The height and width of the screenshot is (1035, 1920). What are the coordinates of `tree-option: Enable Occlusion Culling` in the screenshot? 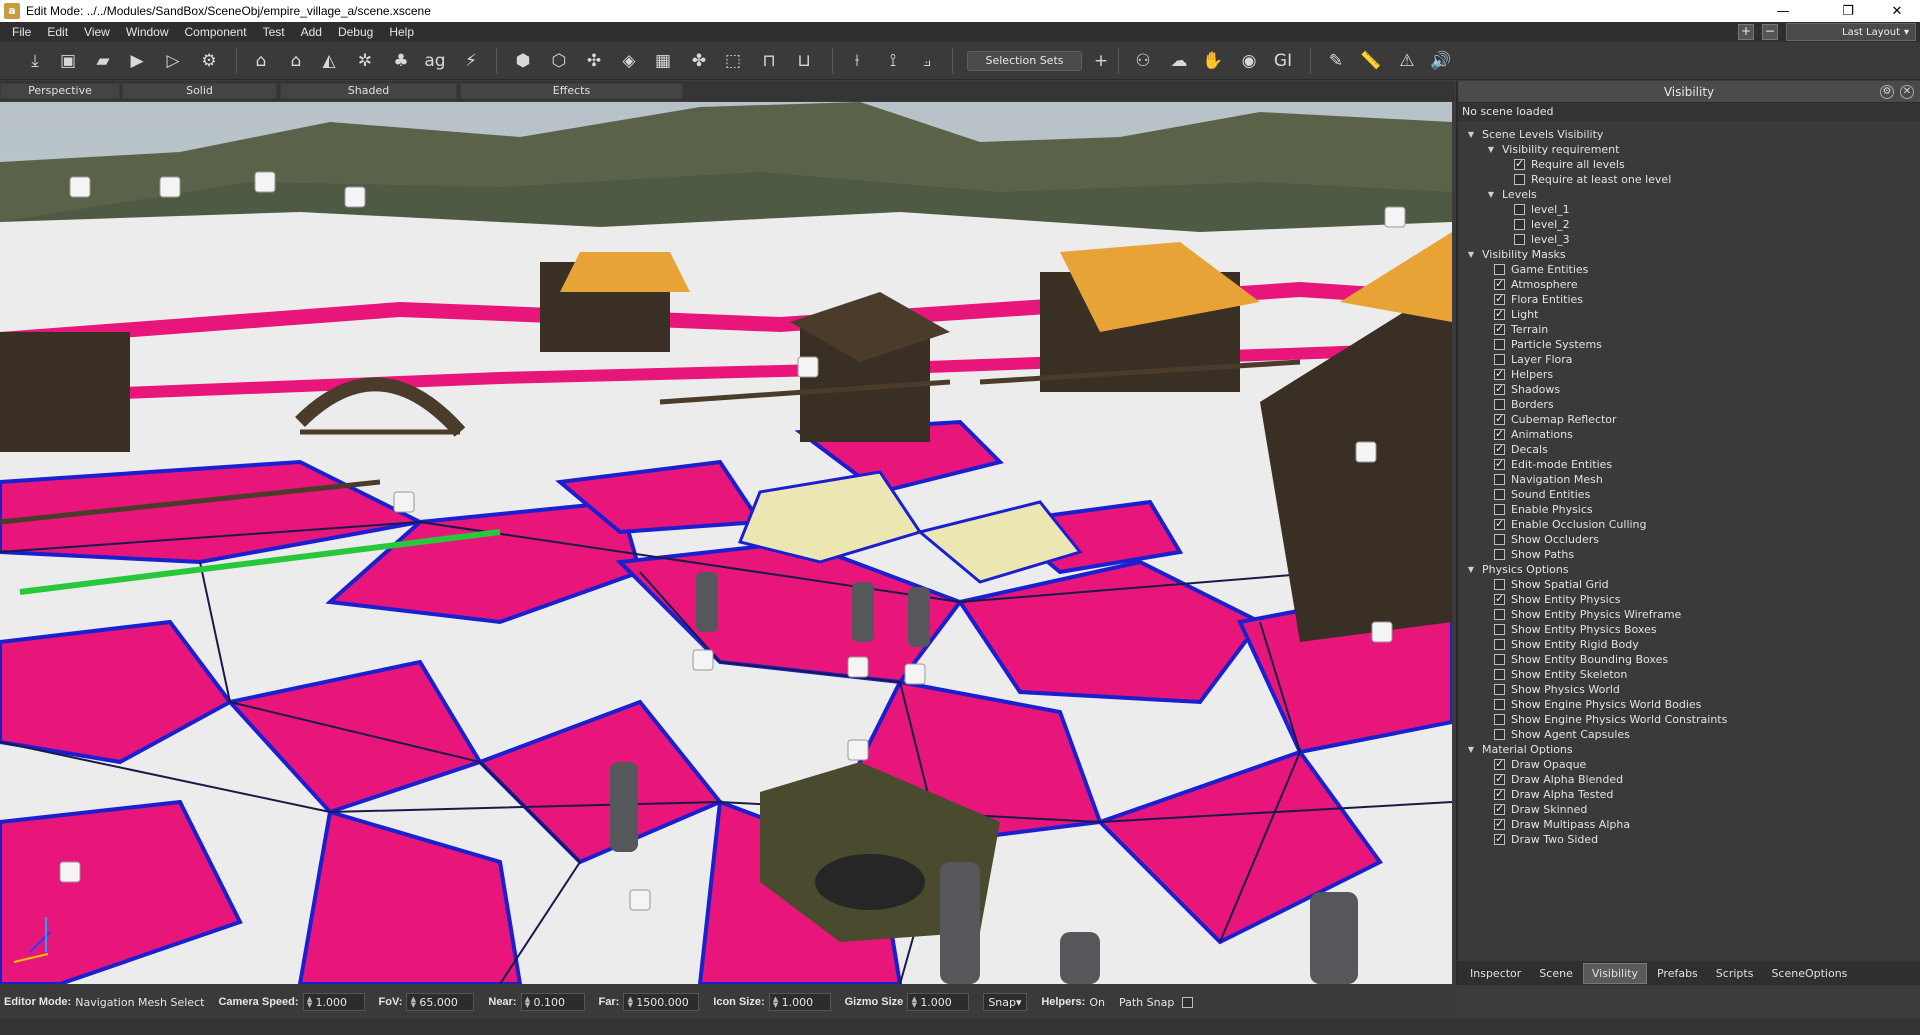 It's located at (1689, 524).